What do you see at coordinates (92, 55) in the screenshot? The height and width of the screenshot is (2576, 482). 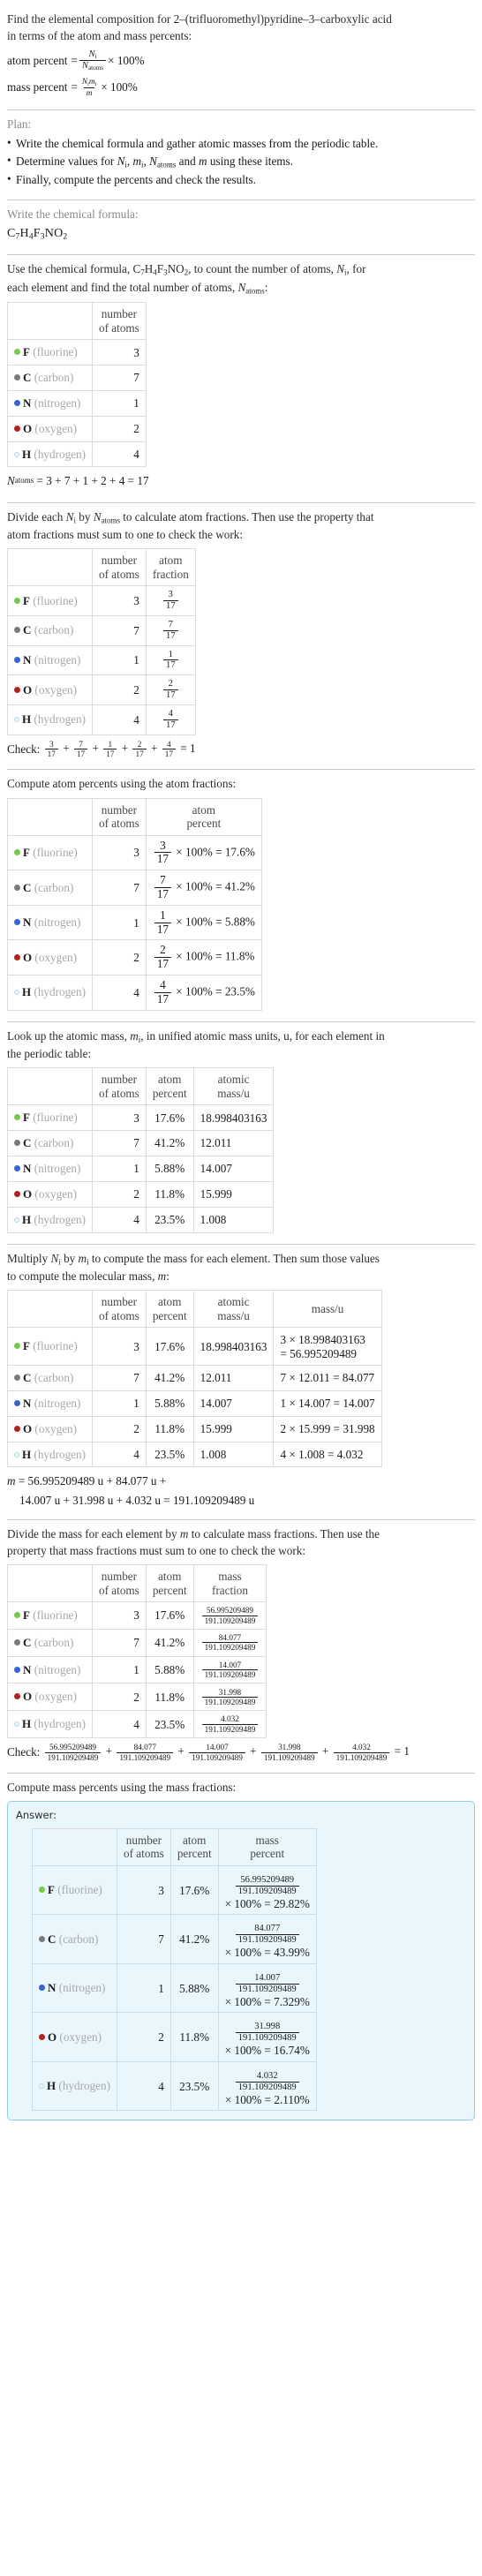 I see `fraction-numerator: Ni` at bounding box center [92, 55].